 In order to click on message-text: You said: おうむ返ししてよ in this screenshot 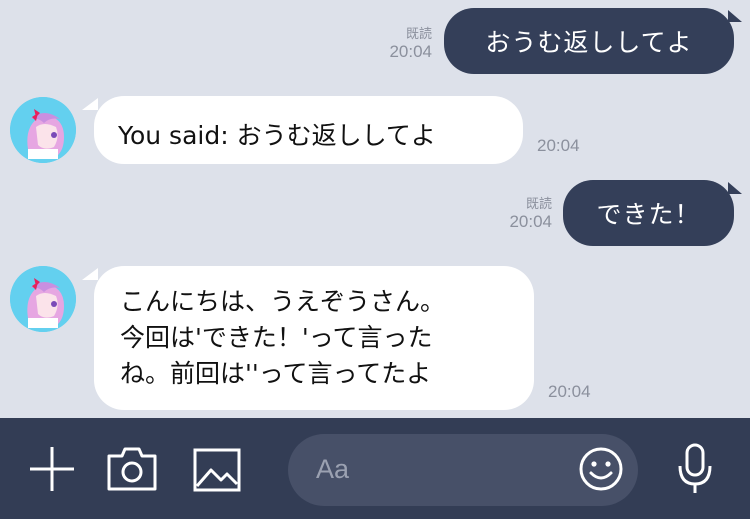, I will do `click(277, 135)`.